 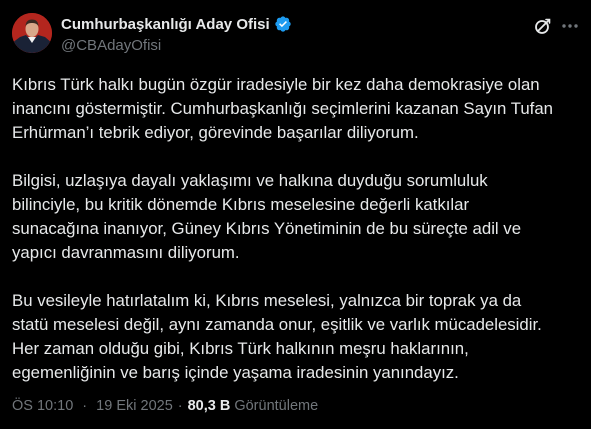 I want to click on views-count: 80,3 B, so click(x=209, y=406).